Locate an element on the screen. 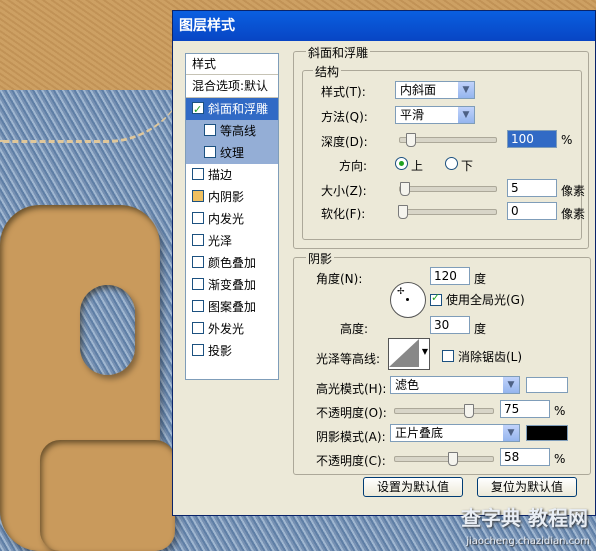 This screenshot has height=551, width=596. highlight-mode-select: 滤色 ▼ is located at coordinates (455, 385).